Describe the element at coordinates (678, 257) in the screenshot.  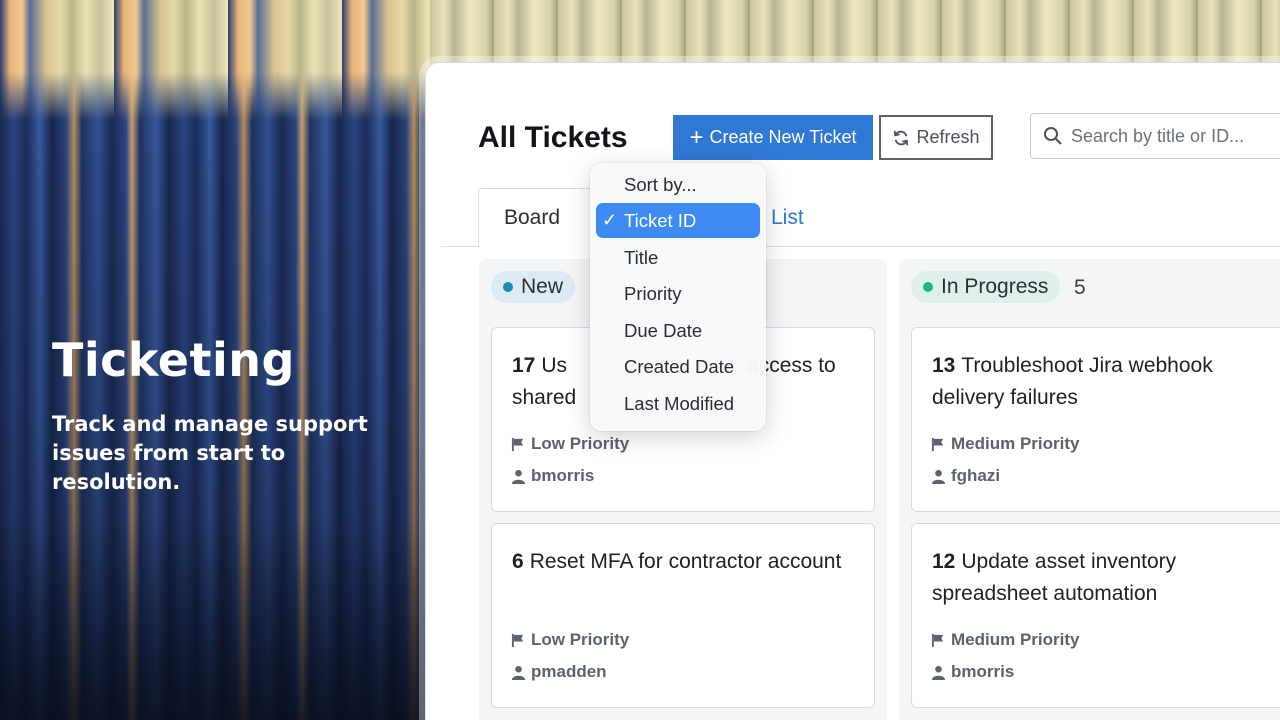
I see `sort-option-title: Title` at that location.